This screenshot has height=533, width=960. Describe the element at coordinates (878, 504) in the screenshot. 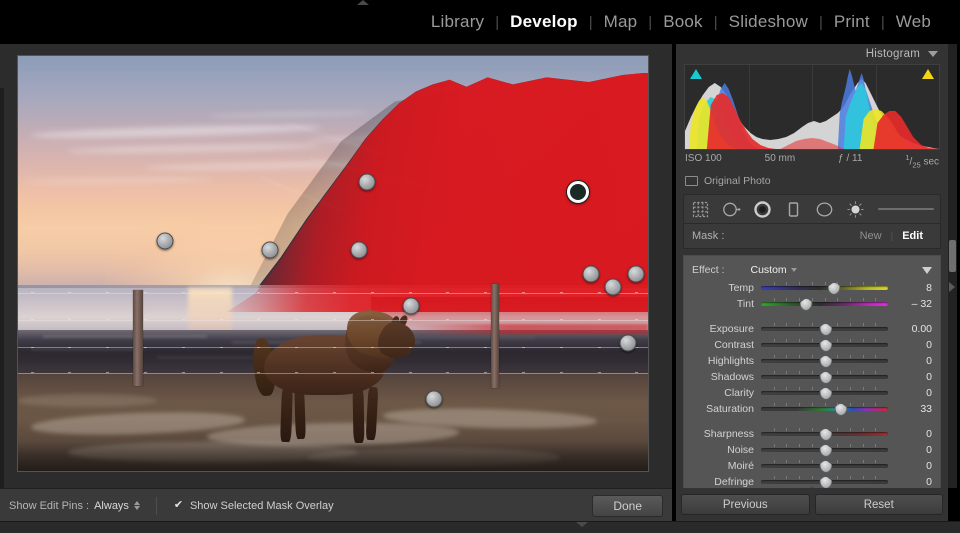

I see `reset-button: Reset` at that location.